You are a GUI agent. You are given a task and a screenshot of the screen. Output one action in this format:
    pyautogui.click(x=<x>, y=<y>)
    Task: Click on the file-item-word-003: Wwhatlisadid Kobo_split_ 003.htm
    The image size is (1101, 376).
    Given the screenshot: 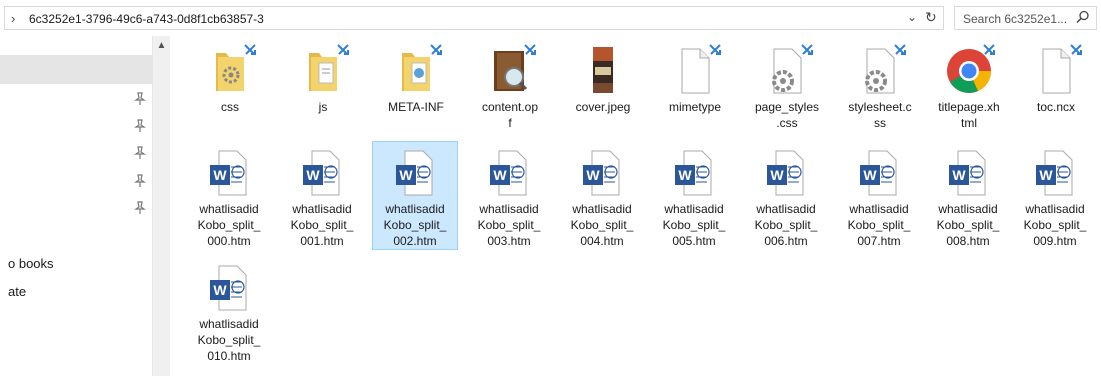 What is the action you would take?
    pyautogui.click(x=509, y=195)
    